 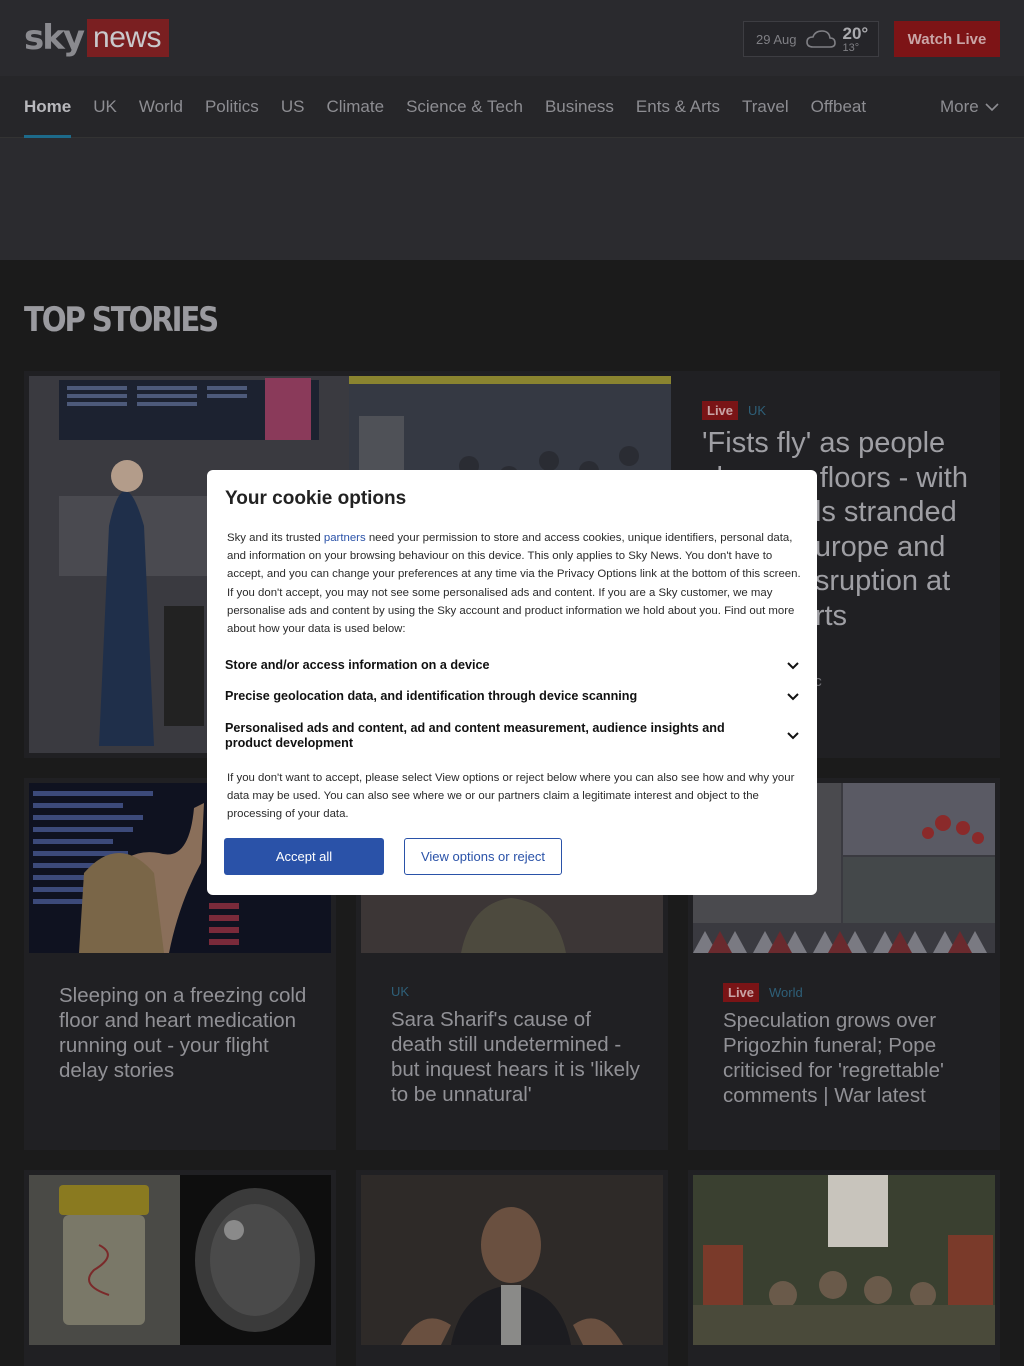 I want to click on partners-link: partners, so click(x=345, y=538).